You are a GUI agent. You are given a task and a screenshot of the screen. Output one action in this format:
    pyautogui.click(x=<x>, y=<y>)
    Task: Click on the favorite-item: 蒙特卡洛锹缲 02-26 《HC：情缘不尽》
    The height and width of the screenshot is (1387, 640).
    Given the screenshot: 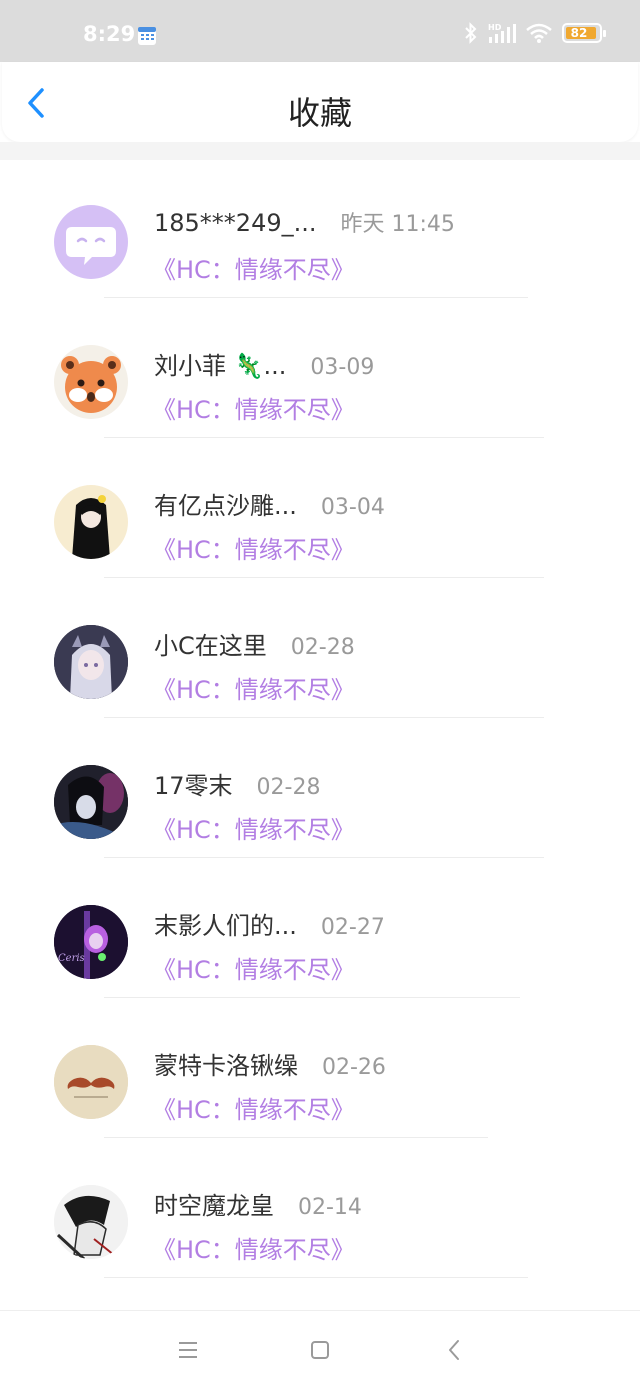 What is the action you would take?
    pyautogui.click(x=320, y=1070)
    